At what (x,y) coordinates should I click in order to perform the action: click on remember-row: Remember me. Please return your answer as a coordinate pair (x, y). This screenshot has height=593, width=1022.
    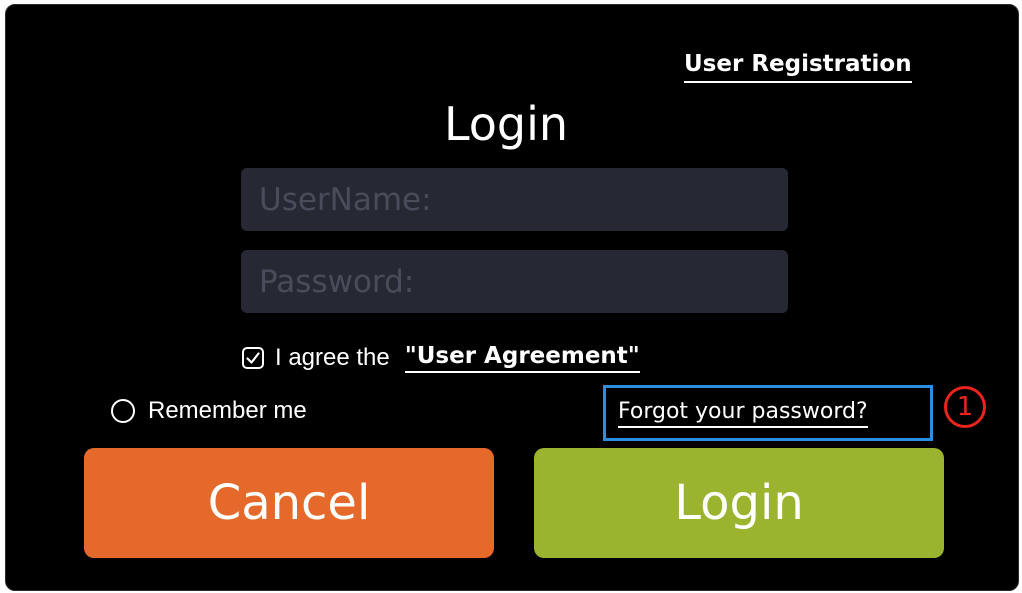
    Looking at the image, I should click on (209, 411).